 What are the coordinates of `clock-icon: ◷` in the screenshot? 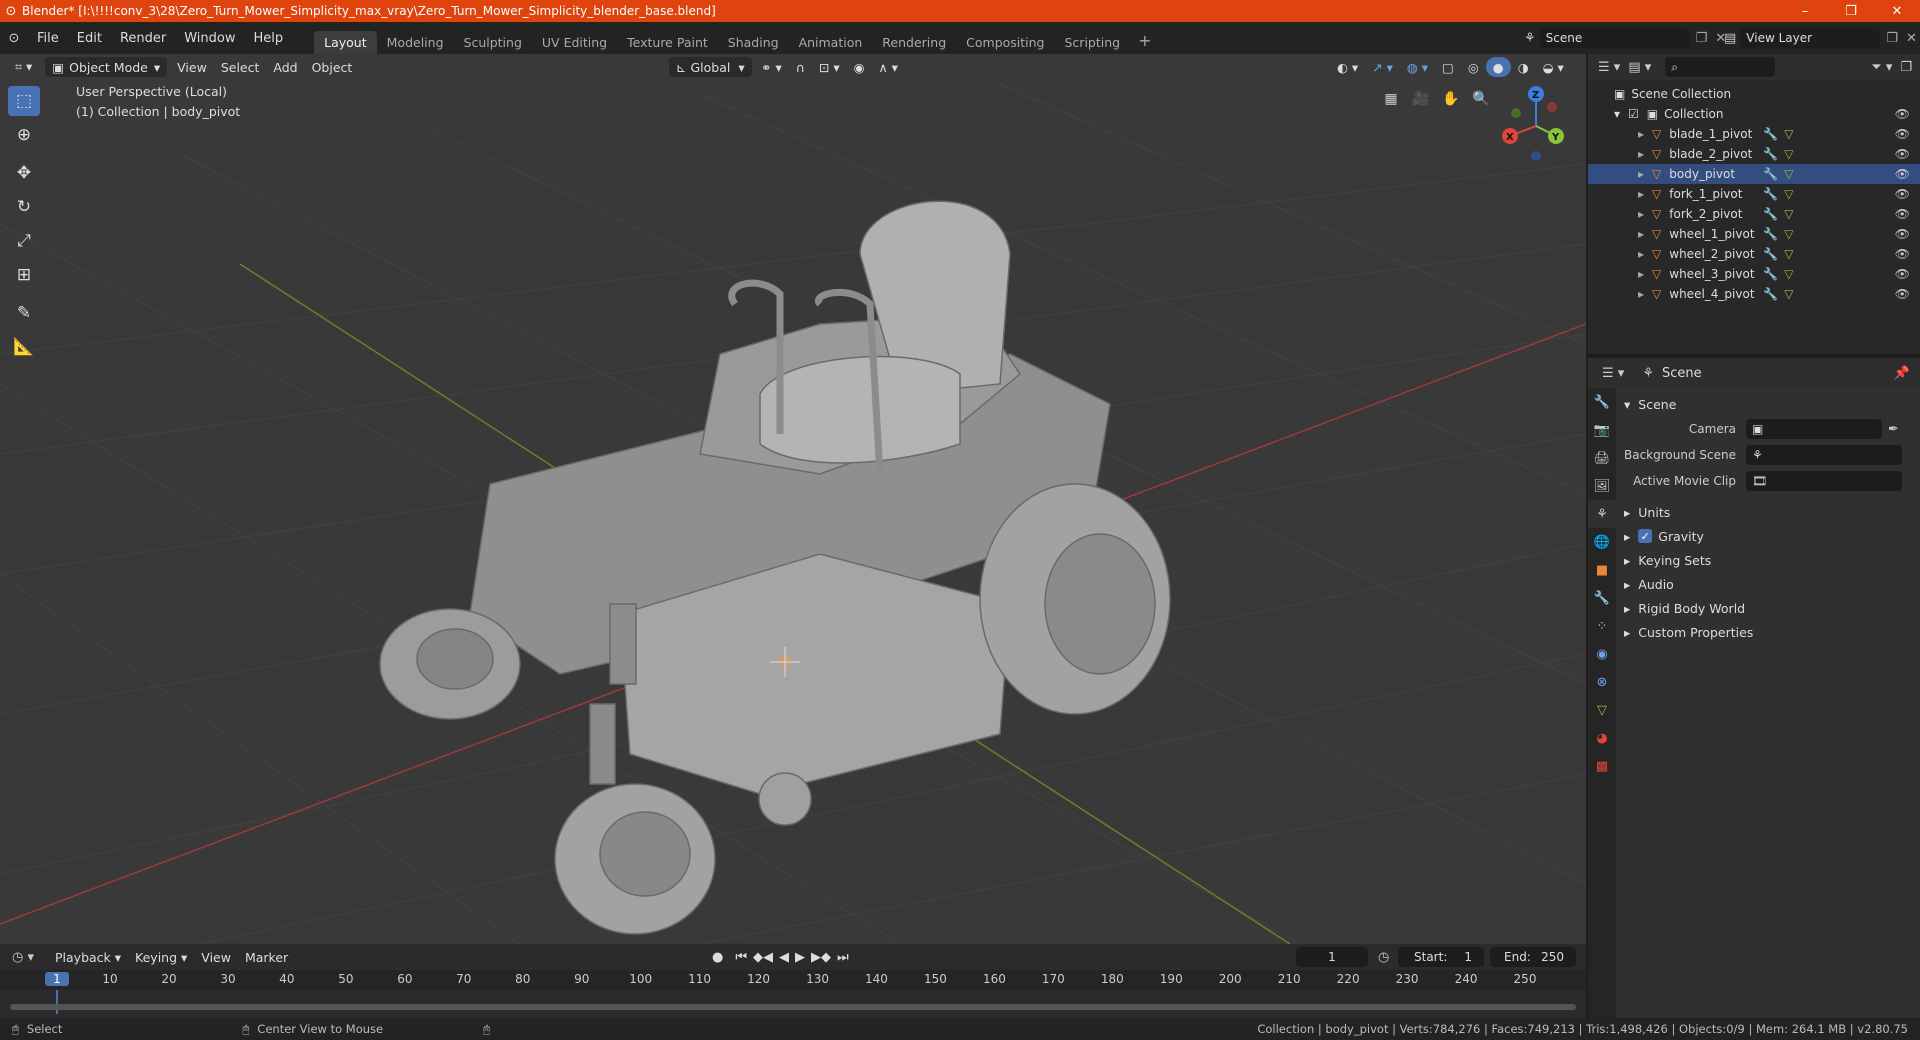 It's located at (1383, 957).